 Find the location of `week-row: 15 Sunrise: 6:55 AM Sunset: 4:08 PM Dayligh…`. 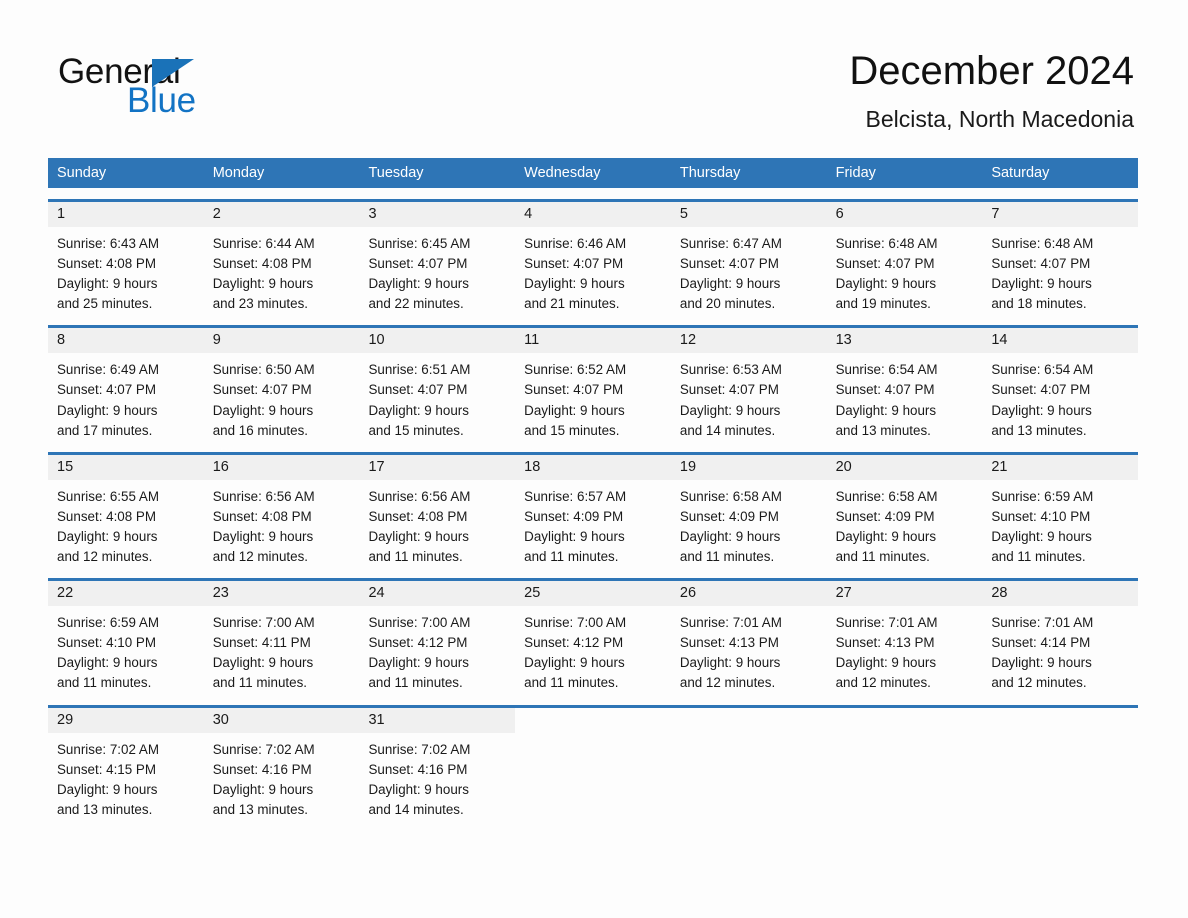

week-row: 15 Sunrise: 6:55 AM Sunset: 4:08 PM Dayligh… is located at coordinates (593, 509).